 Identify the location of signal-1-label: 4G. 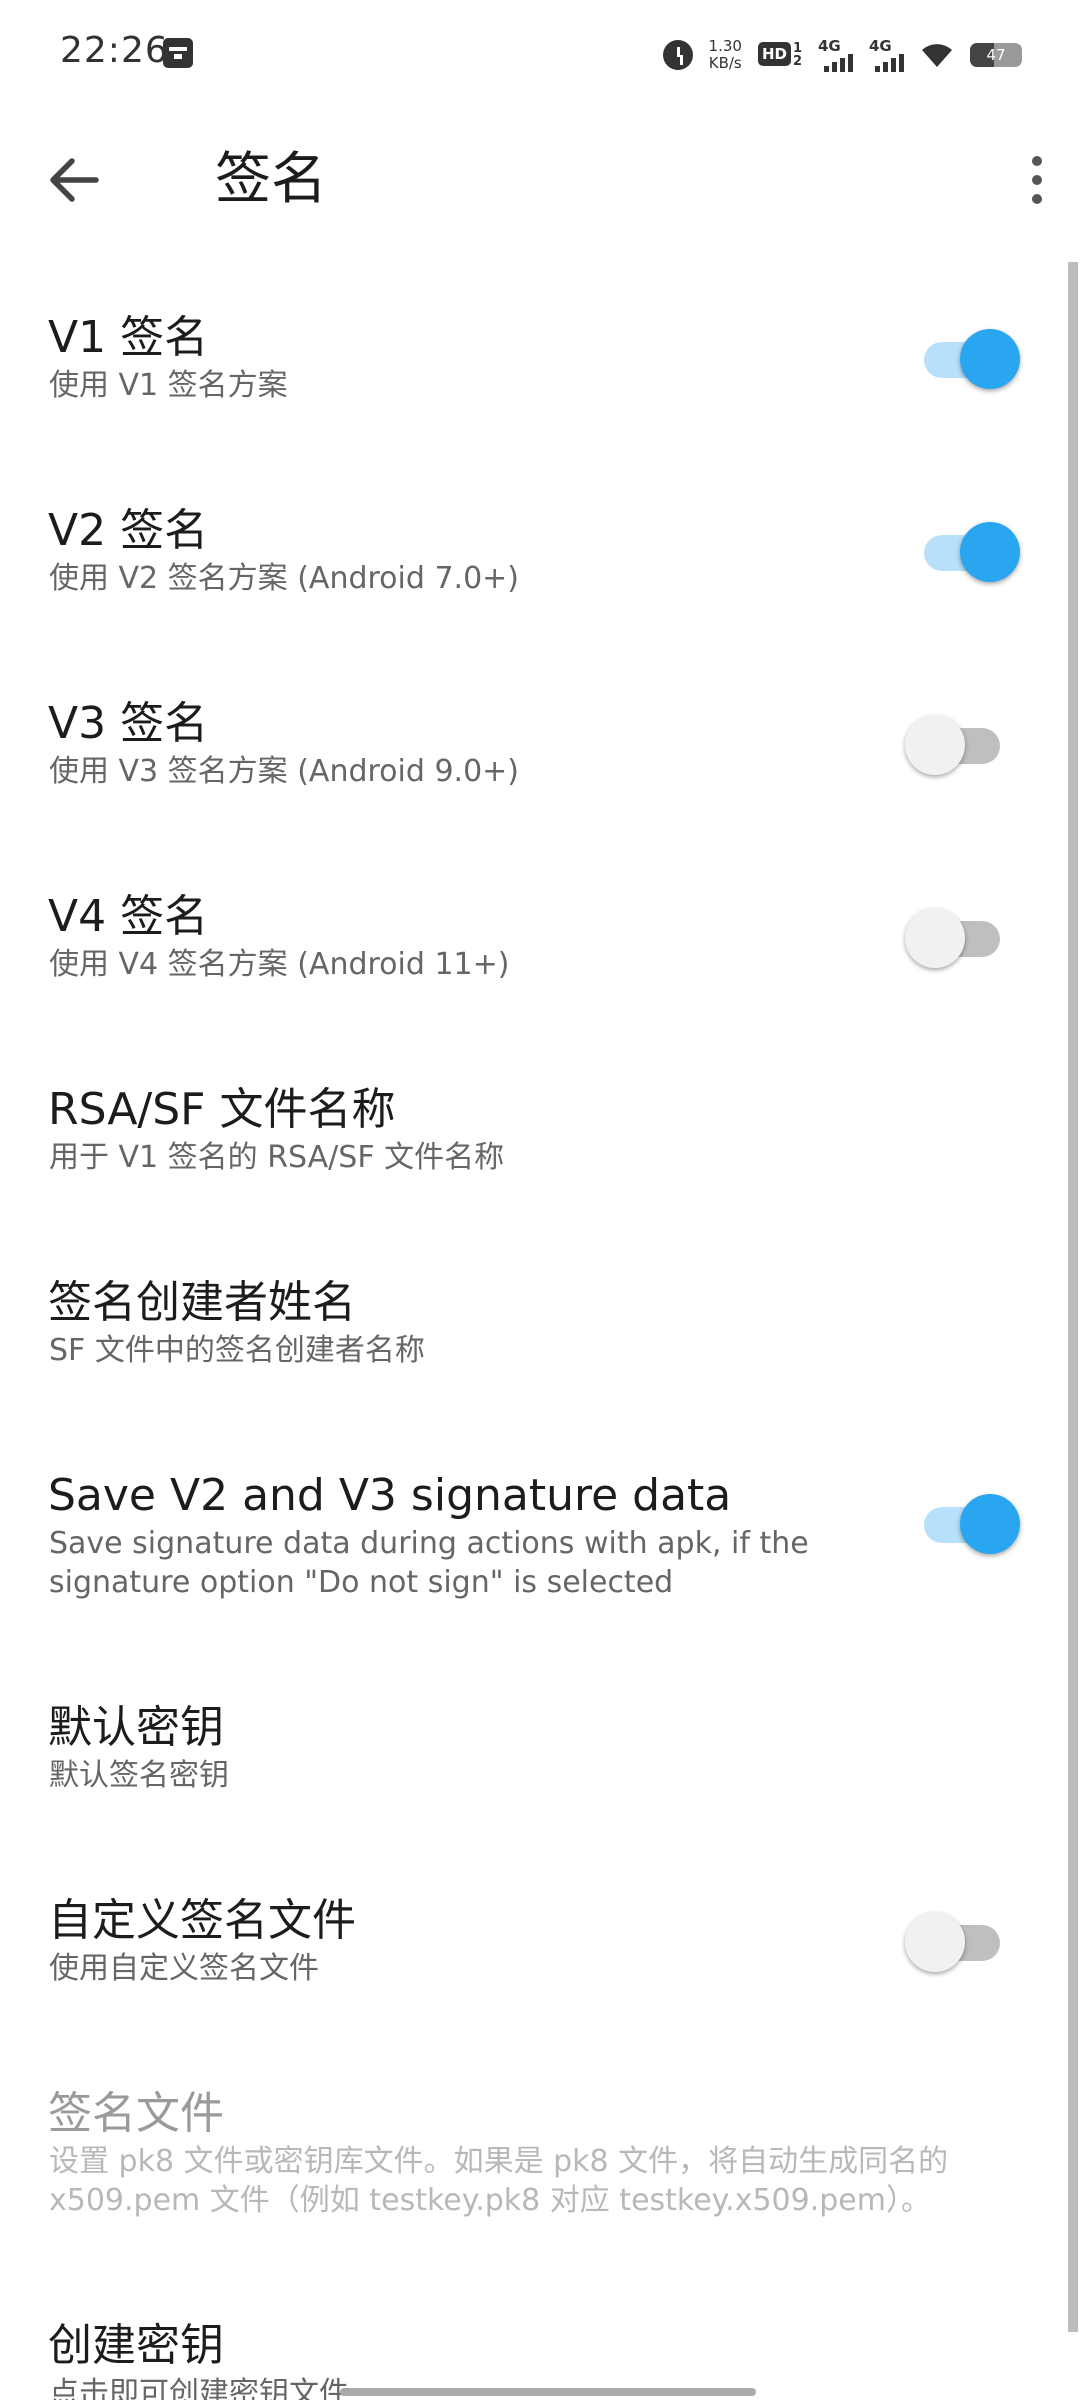
(829, 46).